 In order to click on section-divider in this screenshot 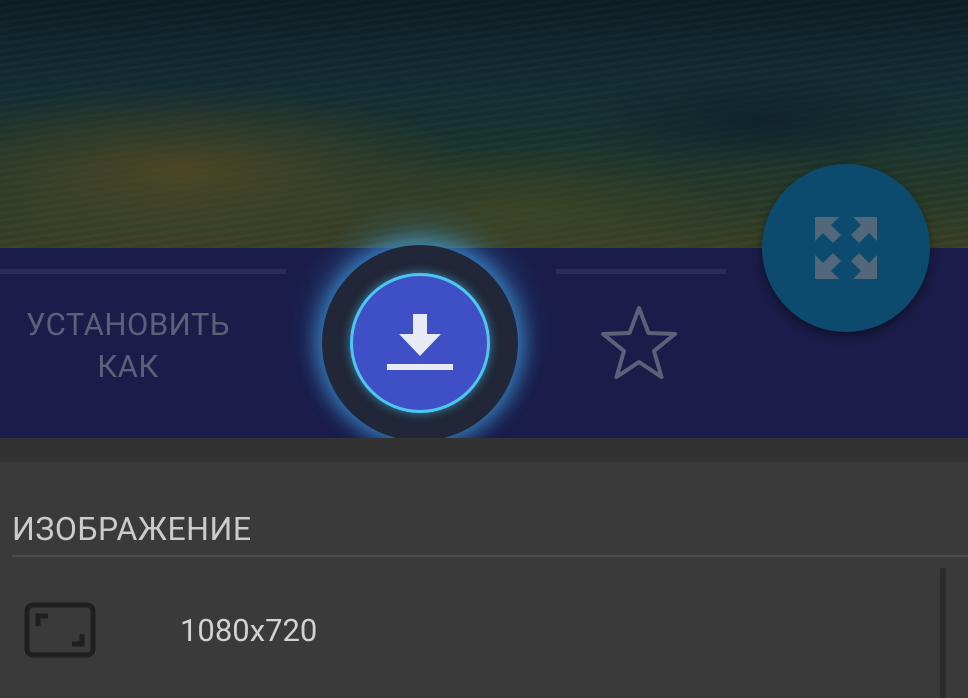, I will do `click(490, 556)`.